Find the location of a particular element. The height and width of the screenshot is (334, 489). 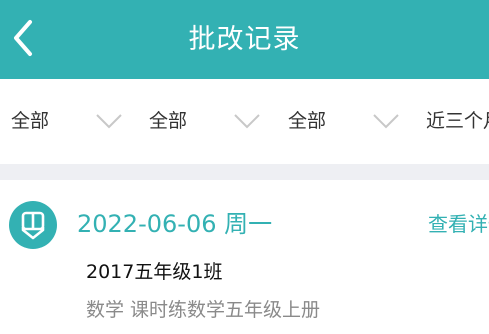

filter-dropdown-time: 近三个月 is located at coordinates (457, 121).